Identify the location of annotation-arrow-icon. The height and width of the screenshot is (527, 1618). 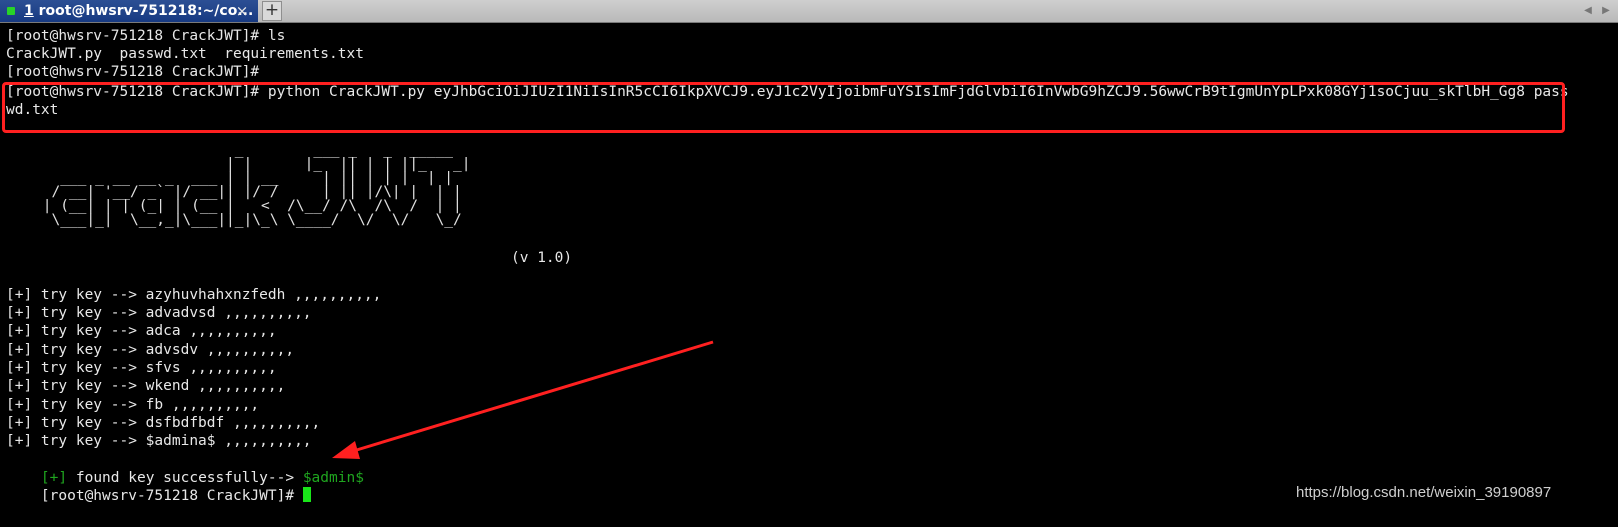
(523, 399).